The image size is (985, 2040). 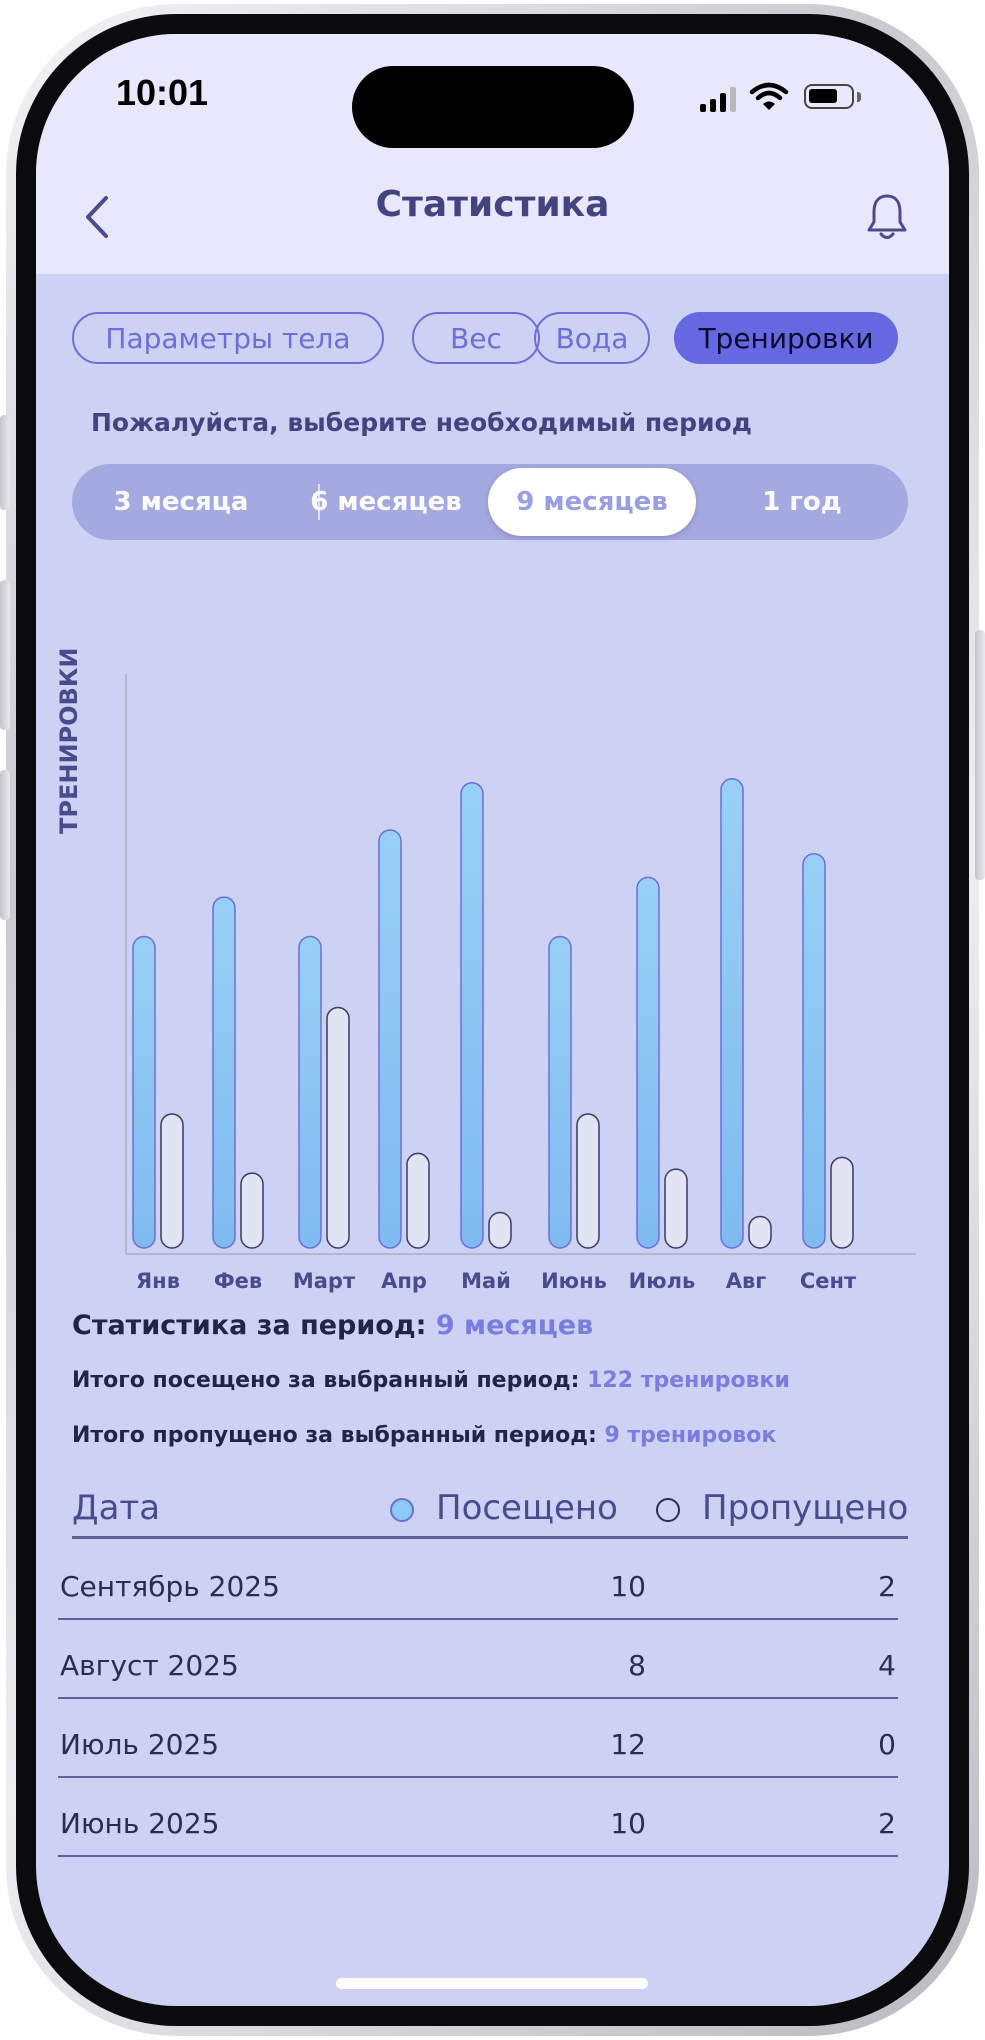 I want to click on period-3-months: 3 месяца, so click(x=181, y=502).